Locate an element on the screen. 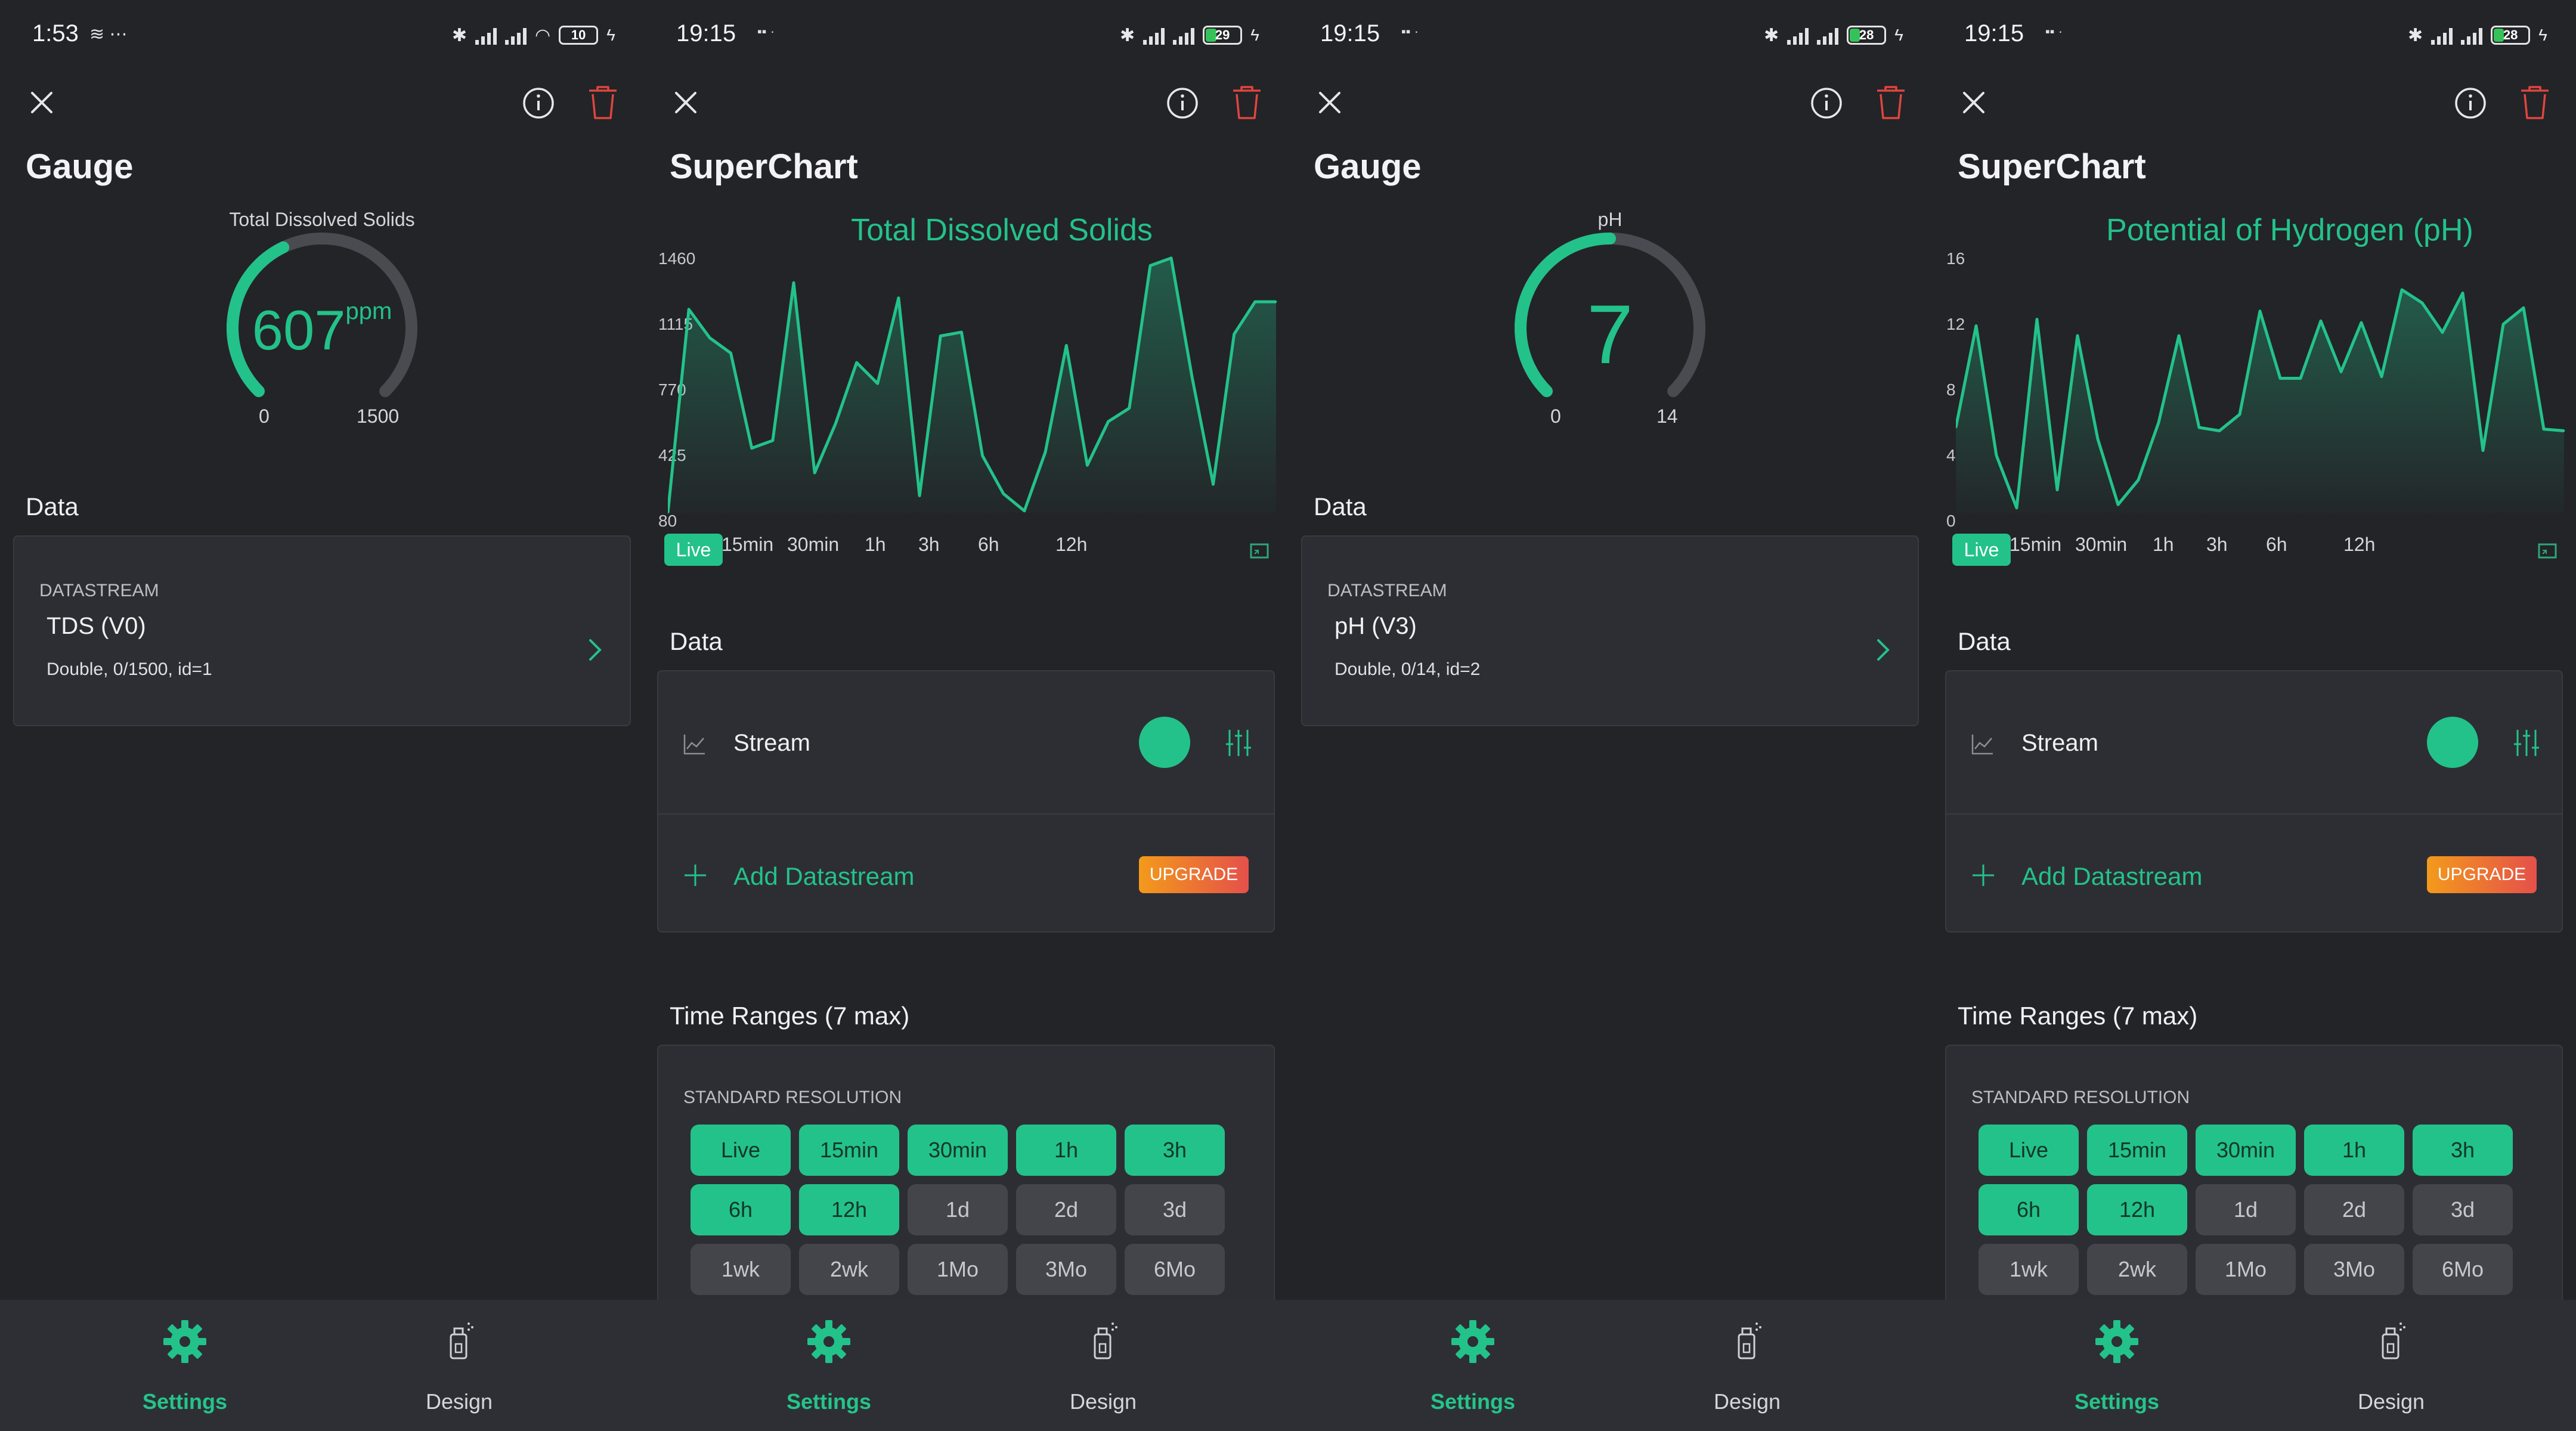 This screenshot has width=2576, height=1431. datastream-card: DATASTREAM pH (V3) Double, 0/14, id=2 is located at coordinates (1610, 630).